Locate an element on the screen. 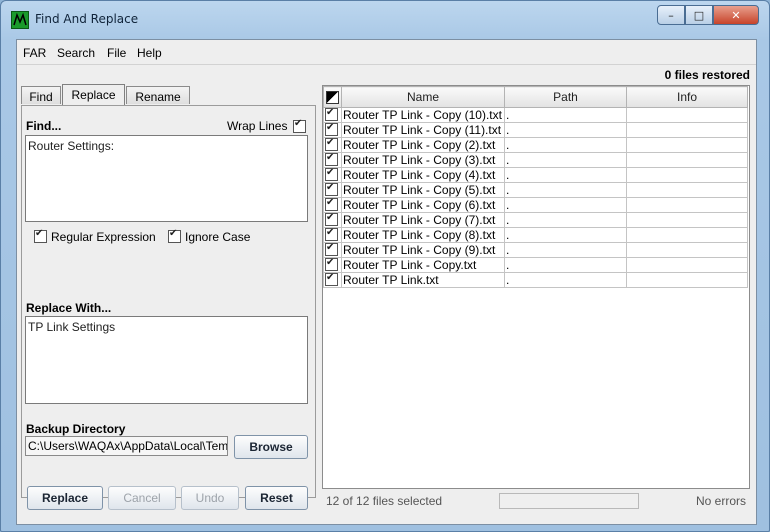  table-row: Router TP Link - Copy (5).txt. is located at coordinates (535, 190).